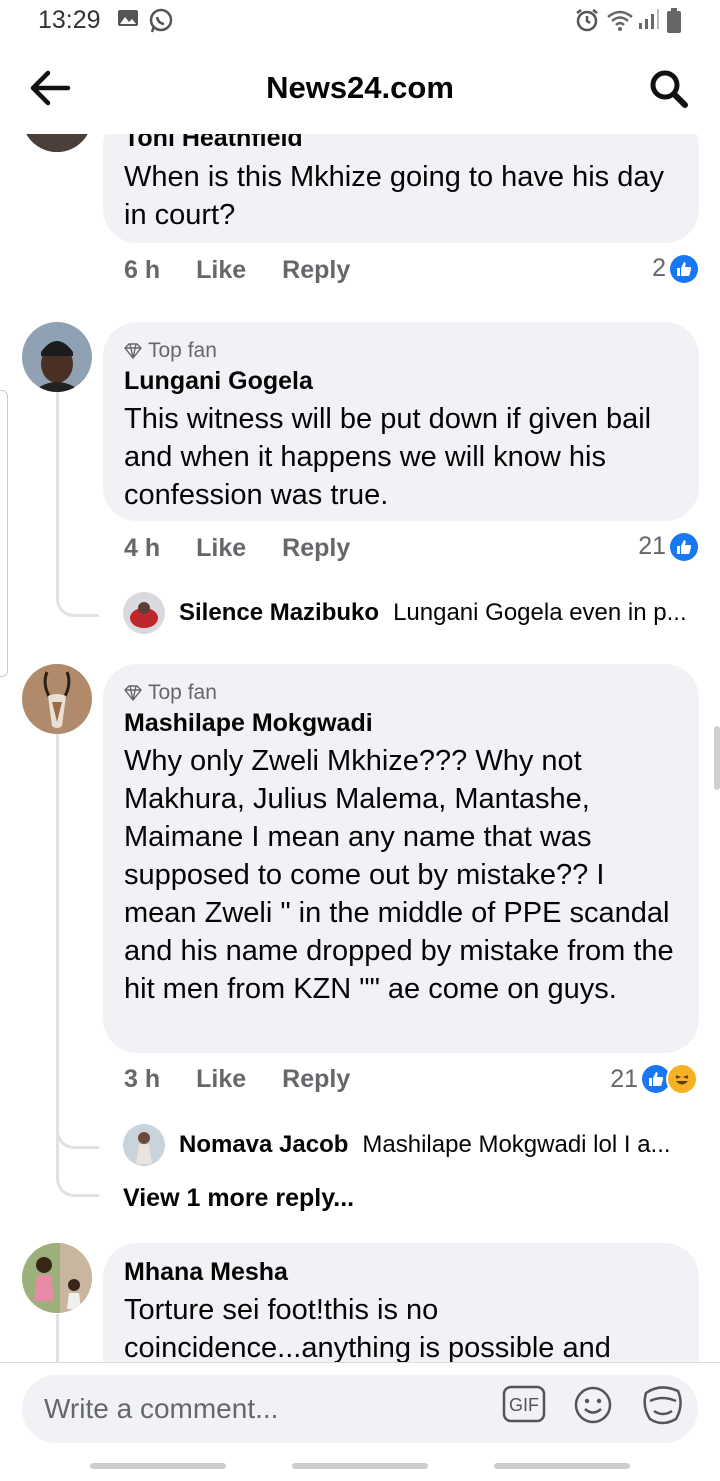 The image size is (720, 1481). I want to click on gallery-icon, so click(128, 18).